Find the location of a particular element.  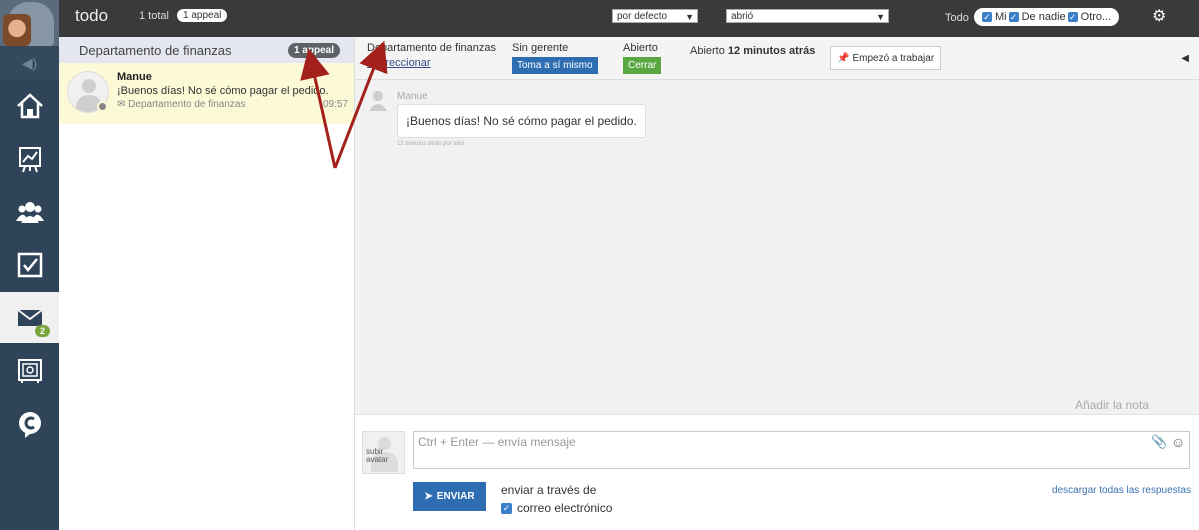

sidebar-item-contacts is located at coordinates (29, 211).